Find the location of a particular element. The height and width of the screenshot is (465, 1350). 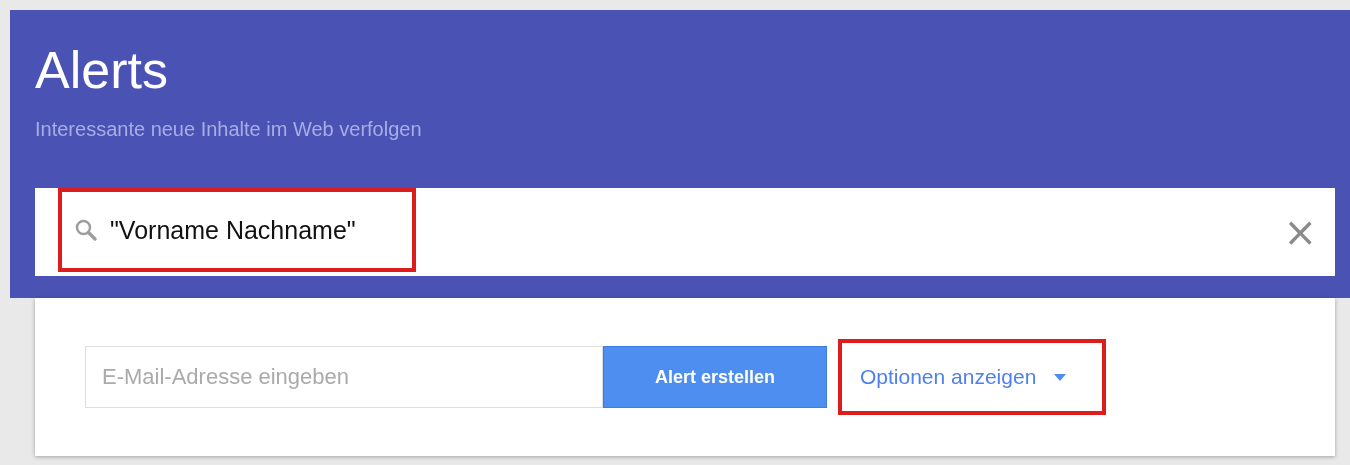

search-icon is located at coordinates (86, 230).